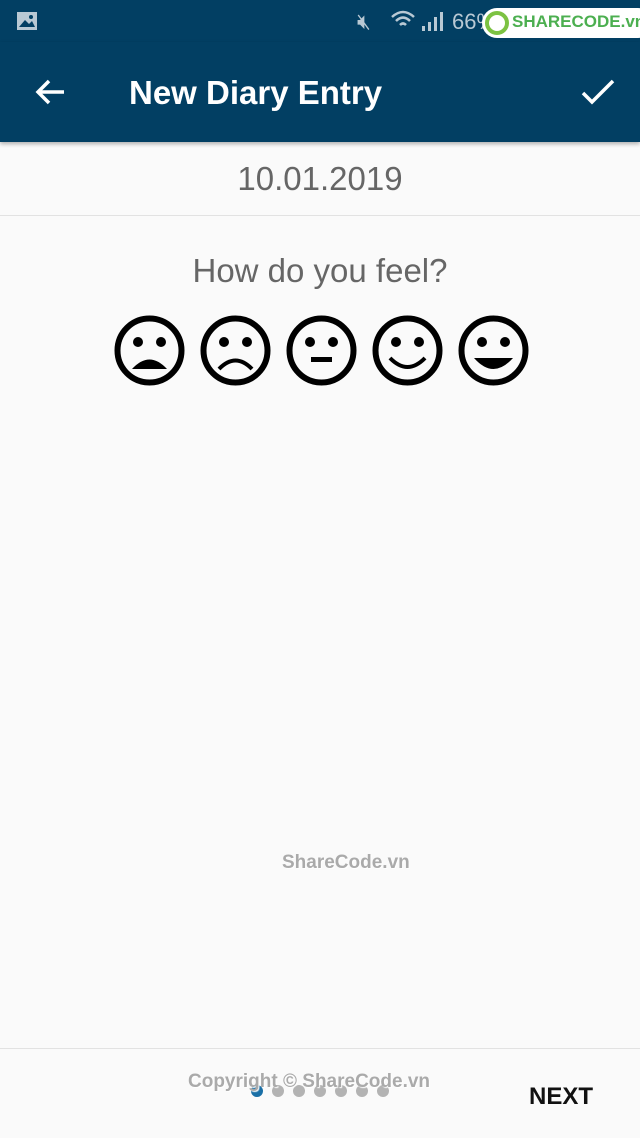  What do you see at coordinates (27, 21) in the screenshot?
I see `image-icon` at bounding box center [27, 21].